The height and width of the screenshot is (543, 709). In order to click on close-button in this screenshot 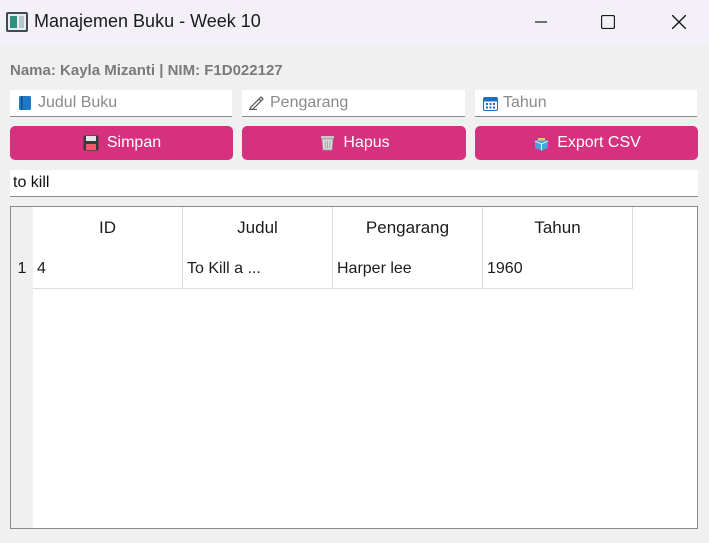, I will do `click(676, 22)`.